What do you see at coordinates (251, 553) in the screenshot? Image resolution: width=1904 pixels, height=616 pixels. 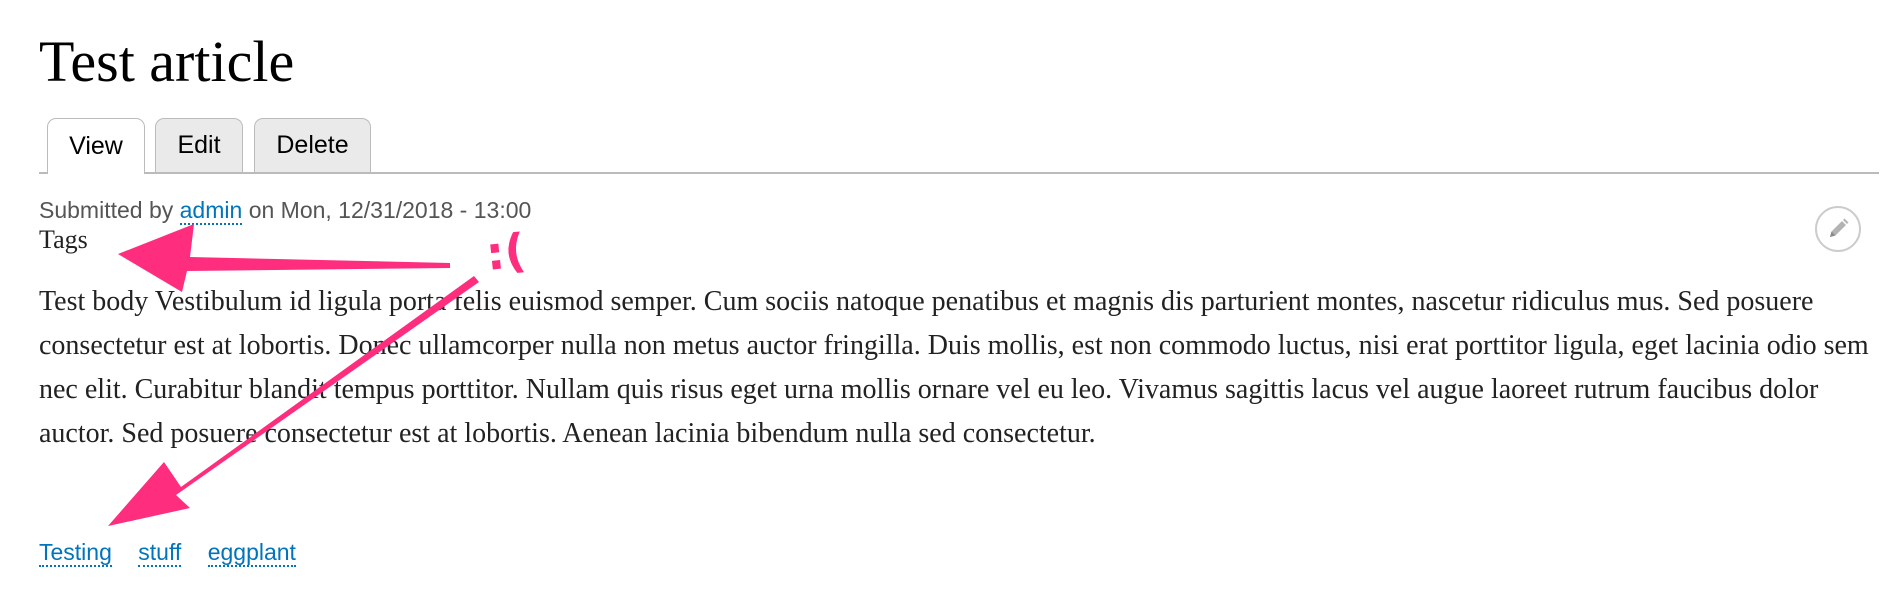 I see `tag-link-eggplant: eggplant` at bounding box center [251, 553].